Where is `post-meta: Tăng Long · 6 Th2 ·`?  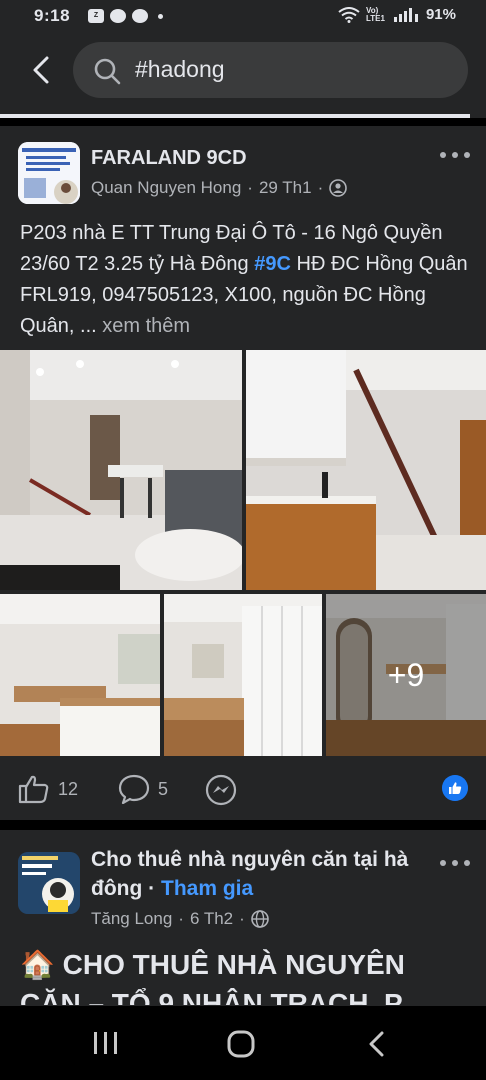 post-meta: Tăng Long · 6 Th2 · is located at coordinates (180, 919).